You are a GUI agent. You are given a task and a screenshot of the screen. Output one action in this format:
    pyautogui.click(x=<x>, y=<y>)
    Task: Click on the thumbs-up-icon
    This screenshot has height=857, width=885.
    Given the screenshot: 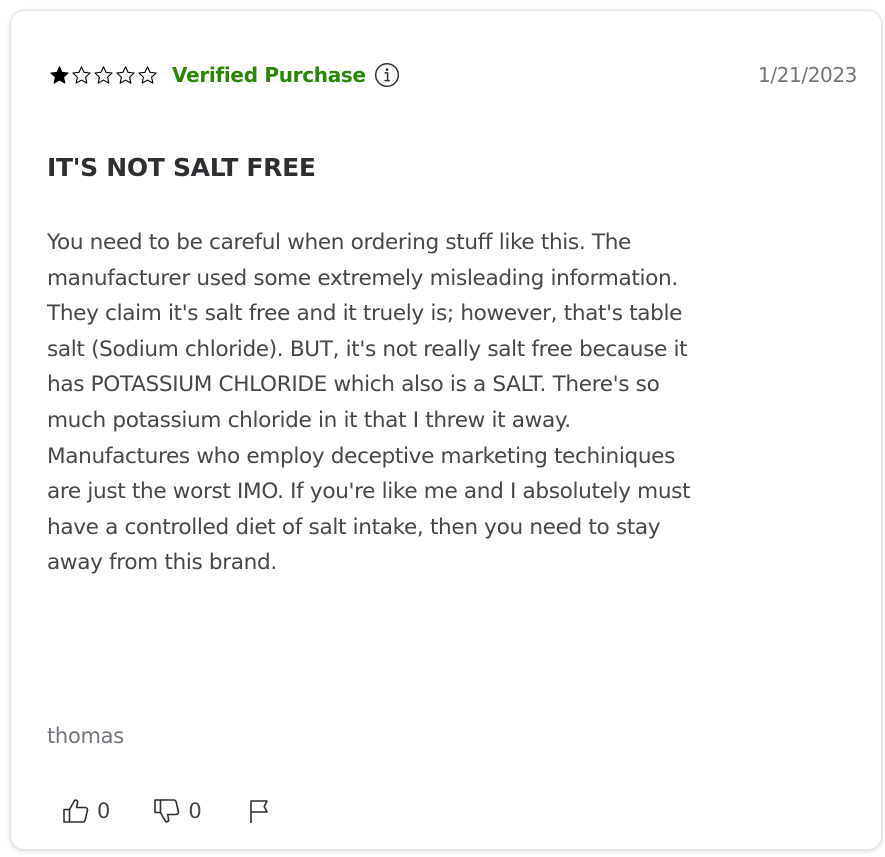 What is the action you would take?
    pyautogui.click(x=76, y=811)
    